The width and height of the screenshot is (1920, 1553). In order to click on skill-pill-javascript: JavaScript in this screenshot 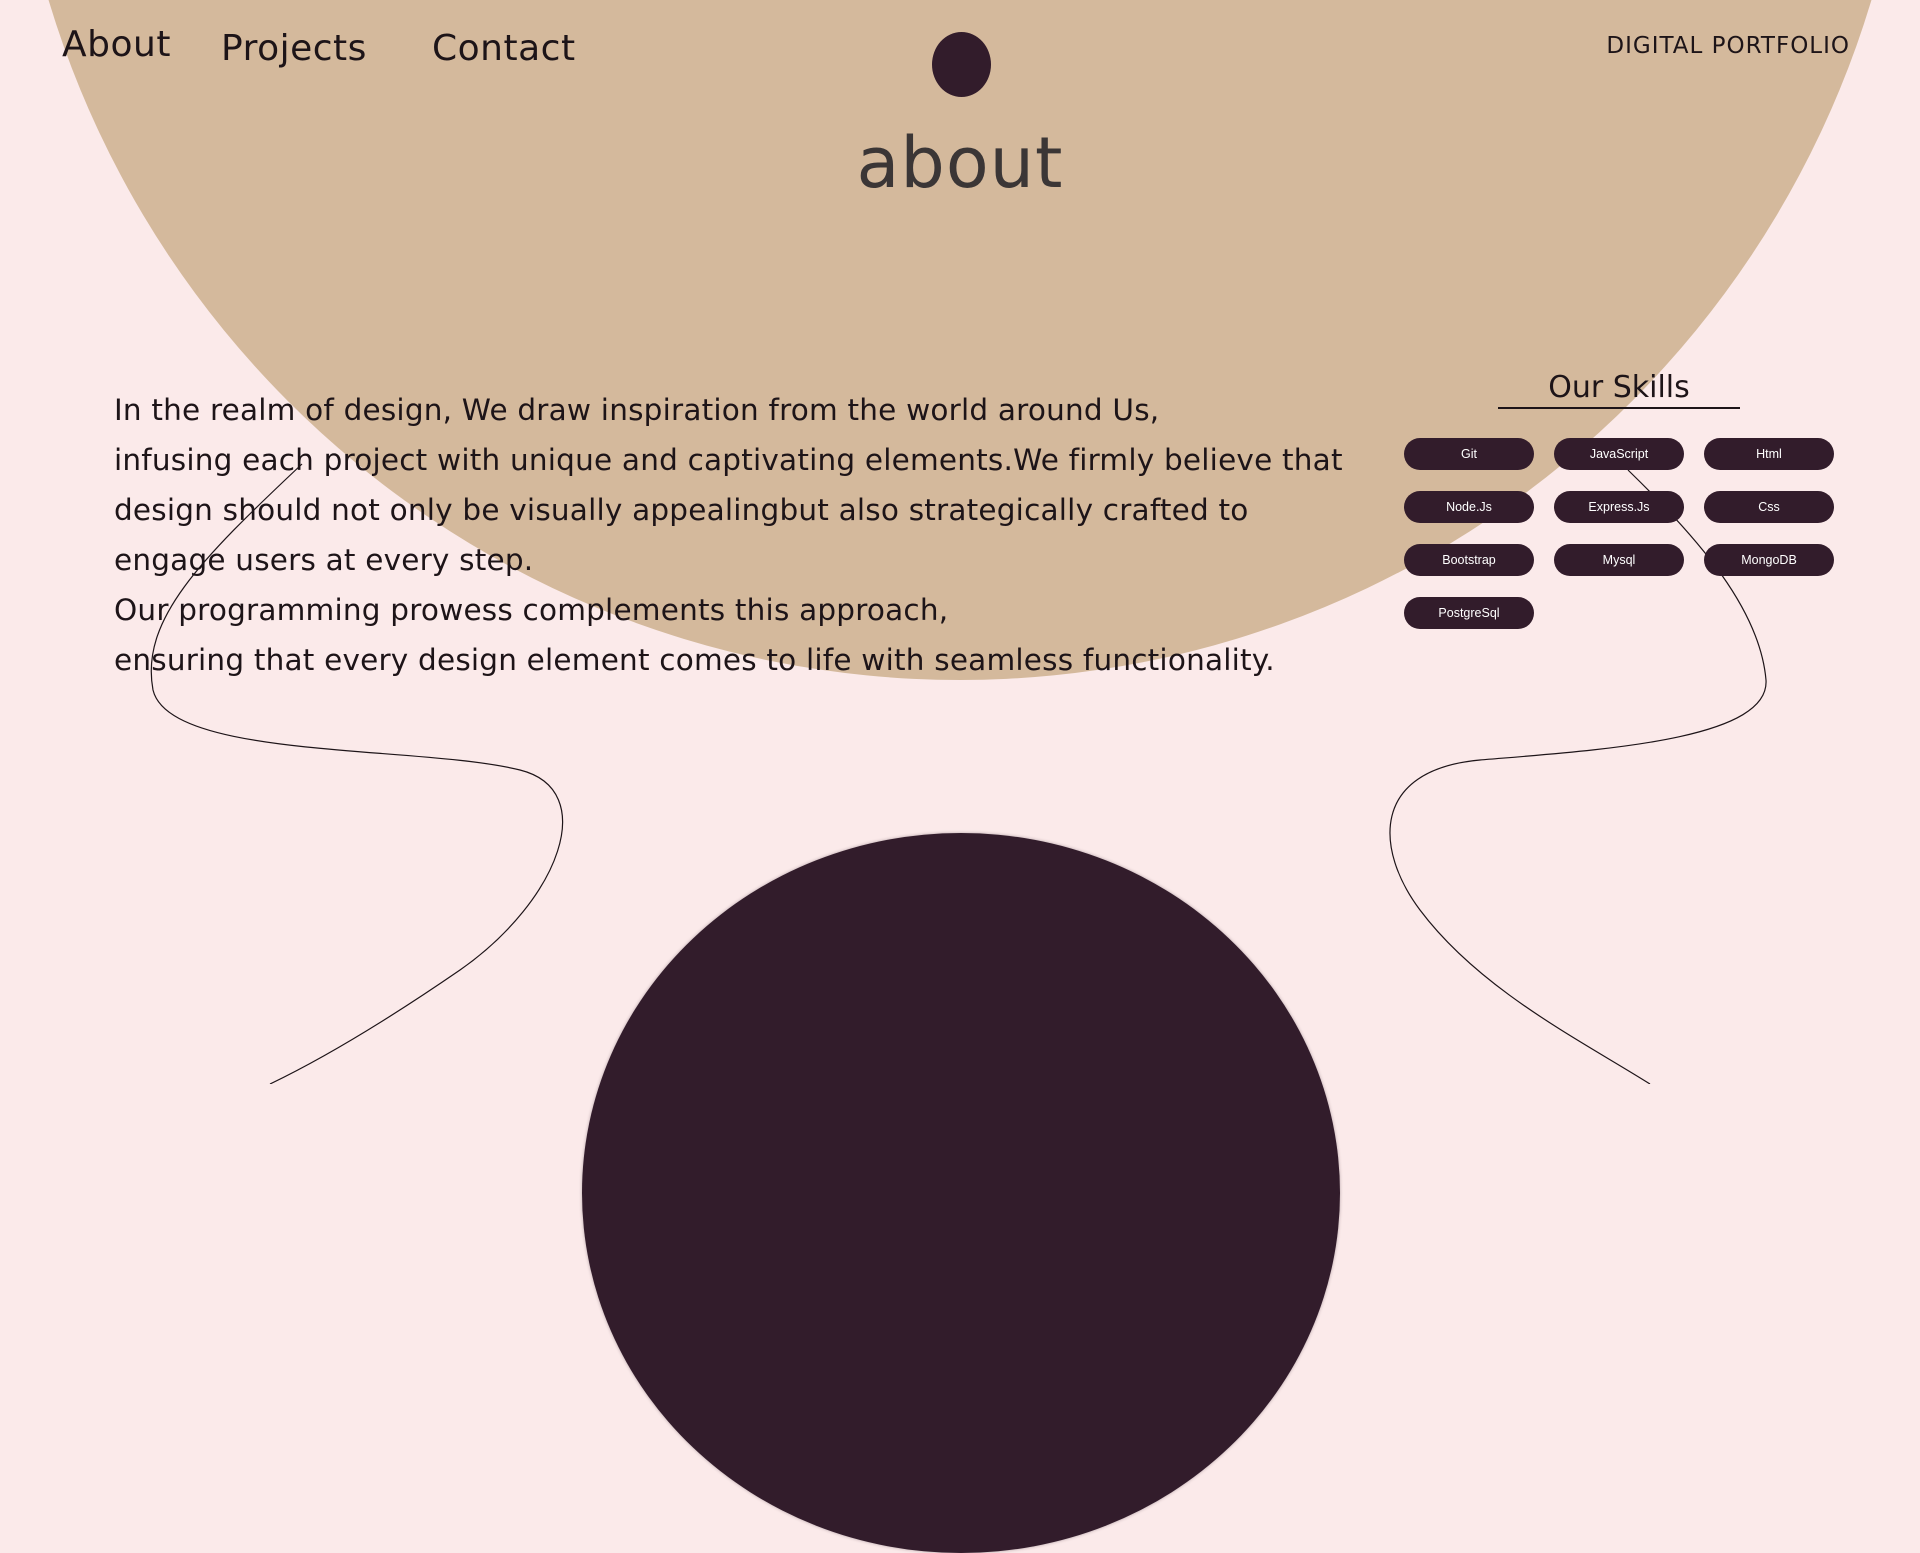, I will do `click(1619, 454)`.